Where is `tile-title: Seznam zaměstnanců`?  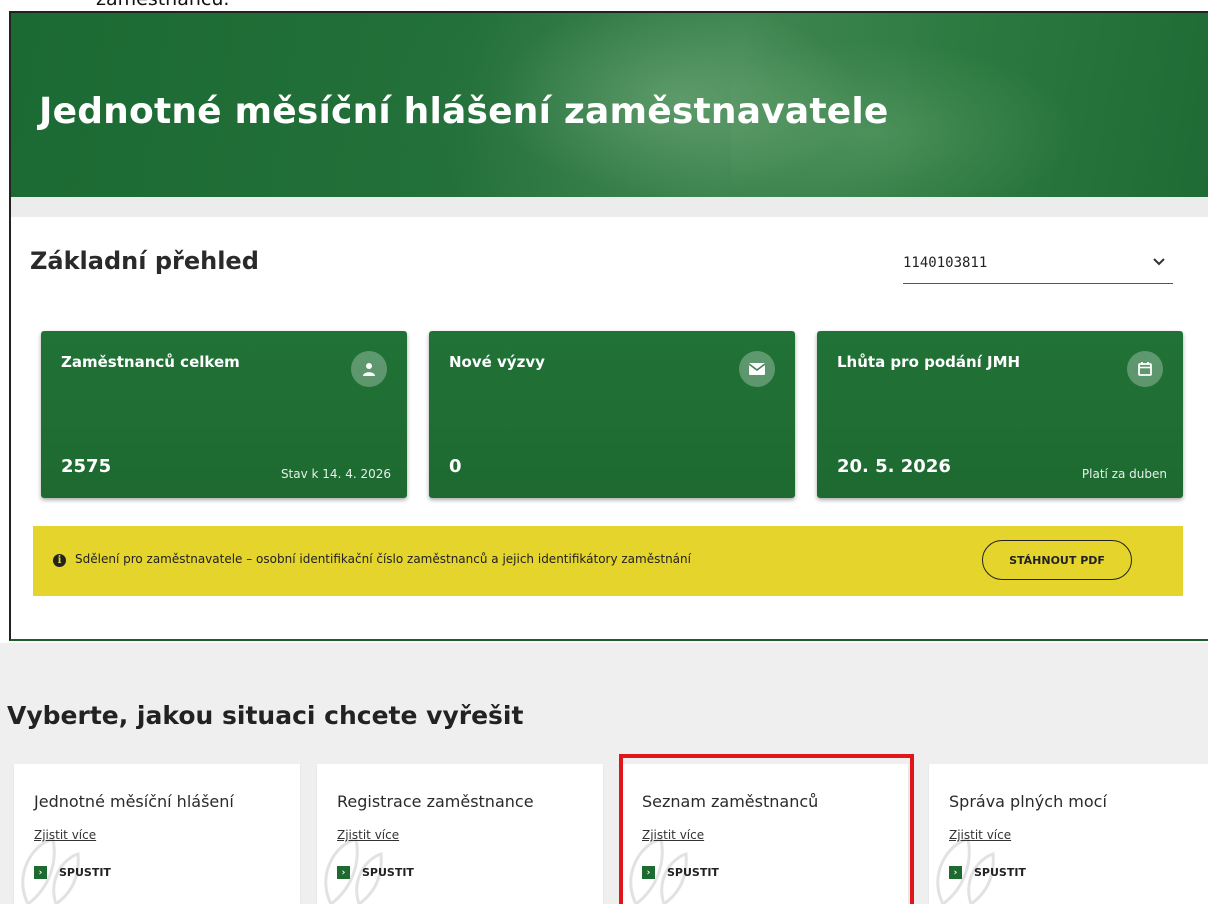 tile-title: Seznam zaměstnanců is located at coordinates (730, 801).